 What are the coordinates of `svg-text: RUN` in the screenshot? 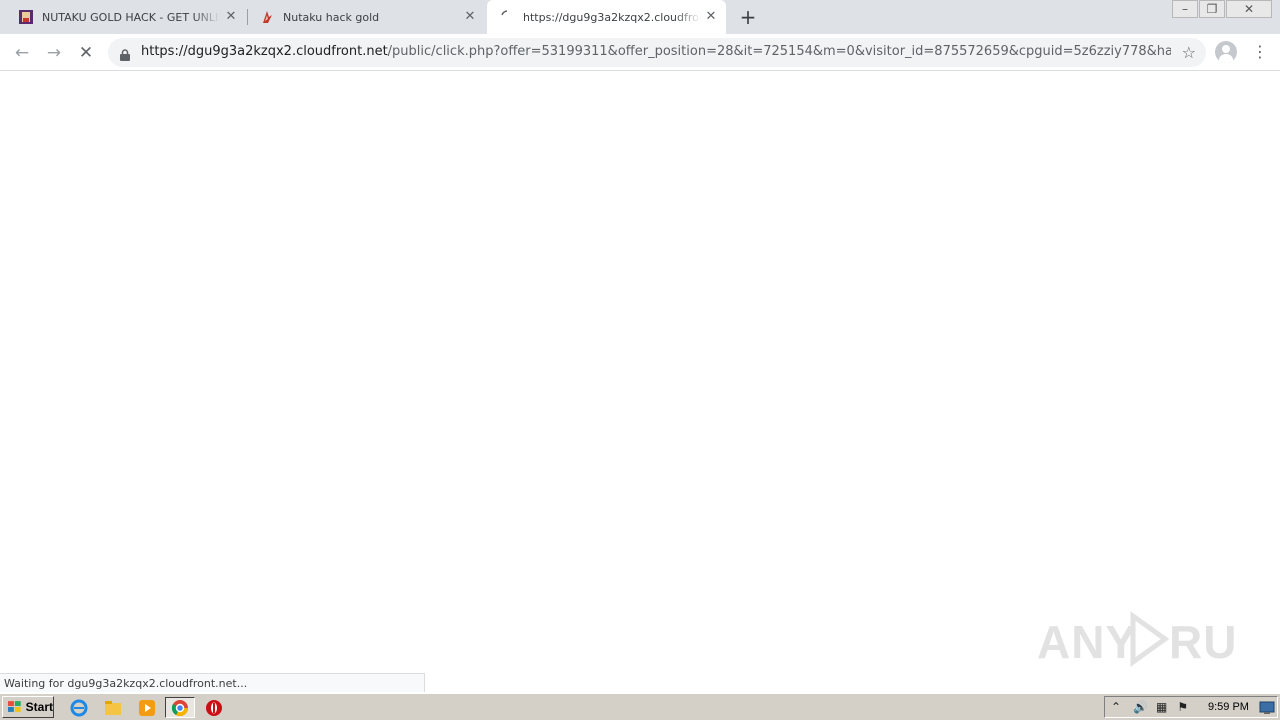 It's located at (1203, 642).